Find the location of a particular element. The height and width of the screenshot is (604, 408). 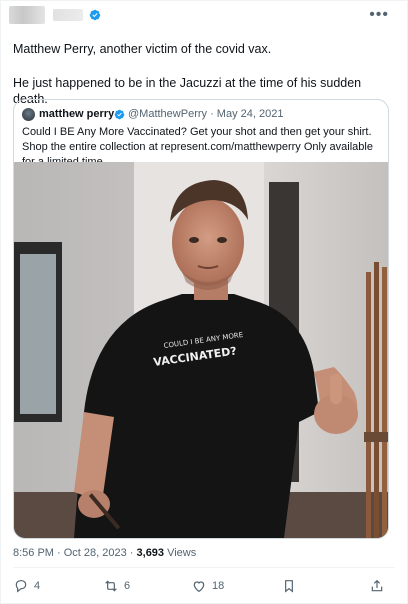

quoted-verified-badge-icon is located at coordinates (119, 114).